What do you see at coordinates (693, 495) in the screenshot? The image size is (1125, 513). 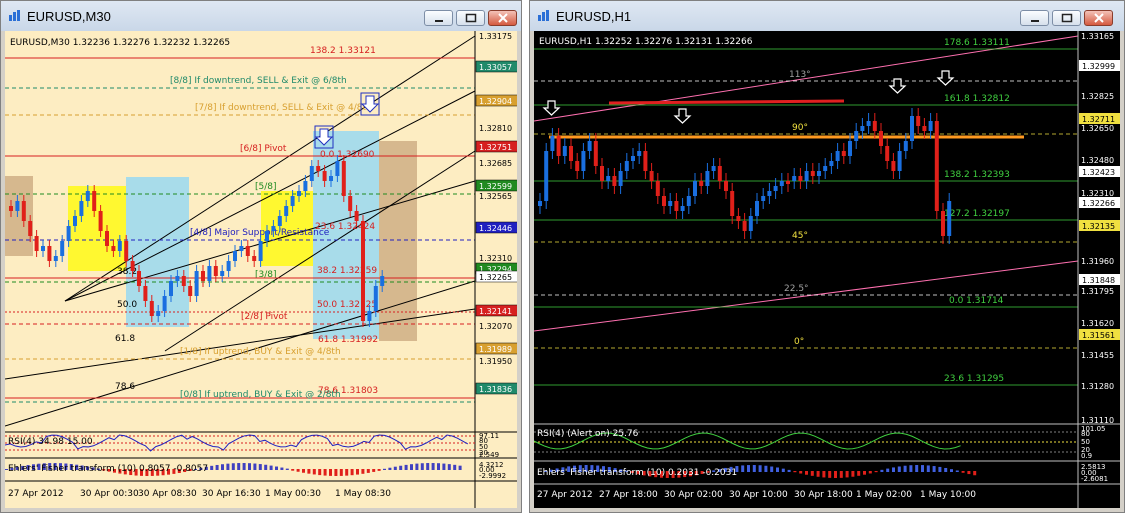 I see `time-axis-label: 30 Apr 02:00` at bounding box center [693, 495].